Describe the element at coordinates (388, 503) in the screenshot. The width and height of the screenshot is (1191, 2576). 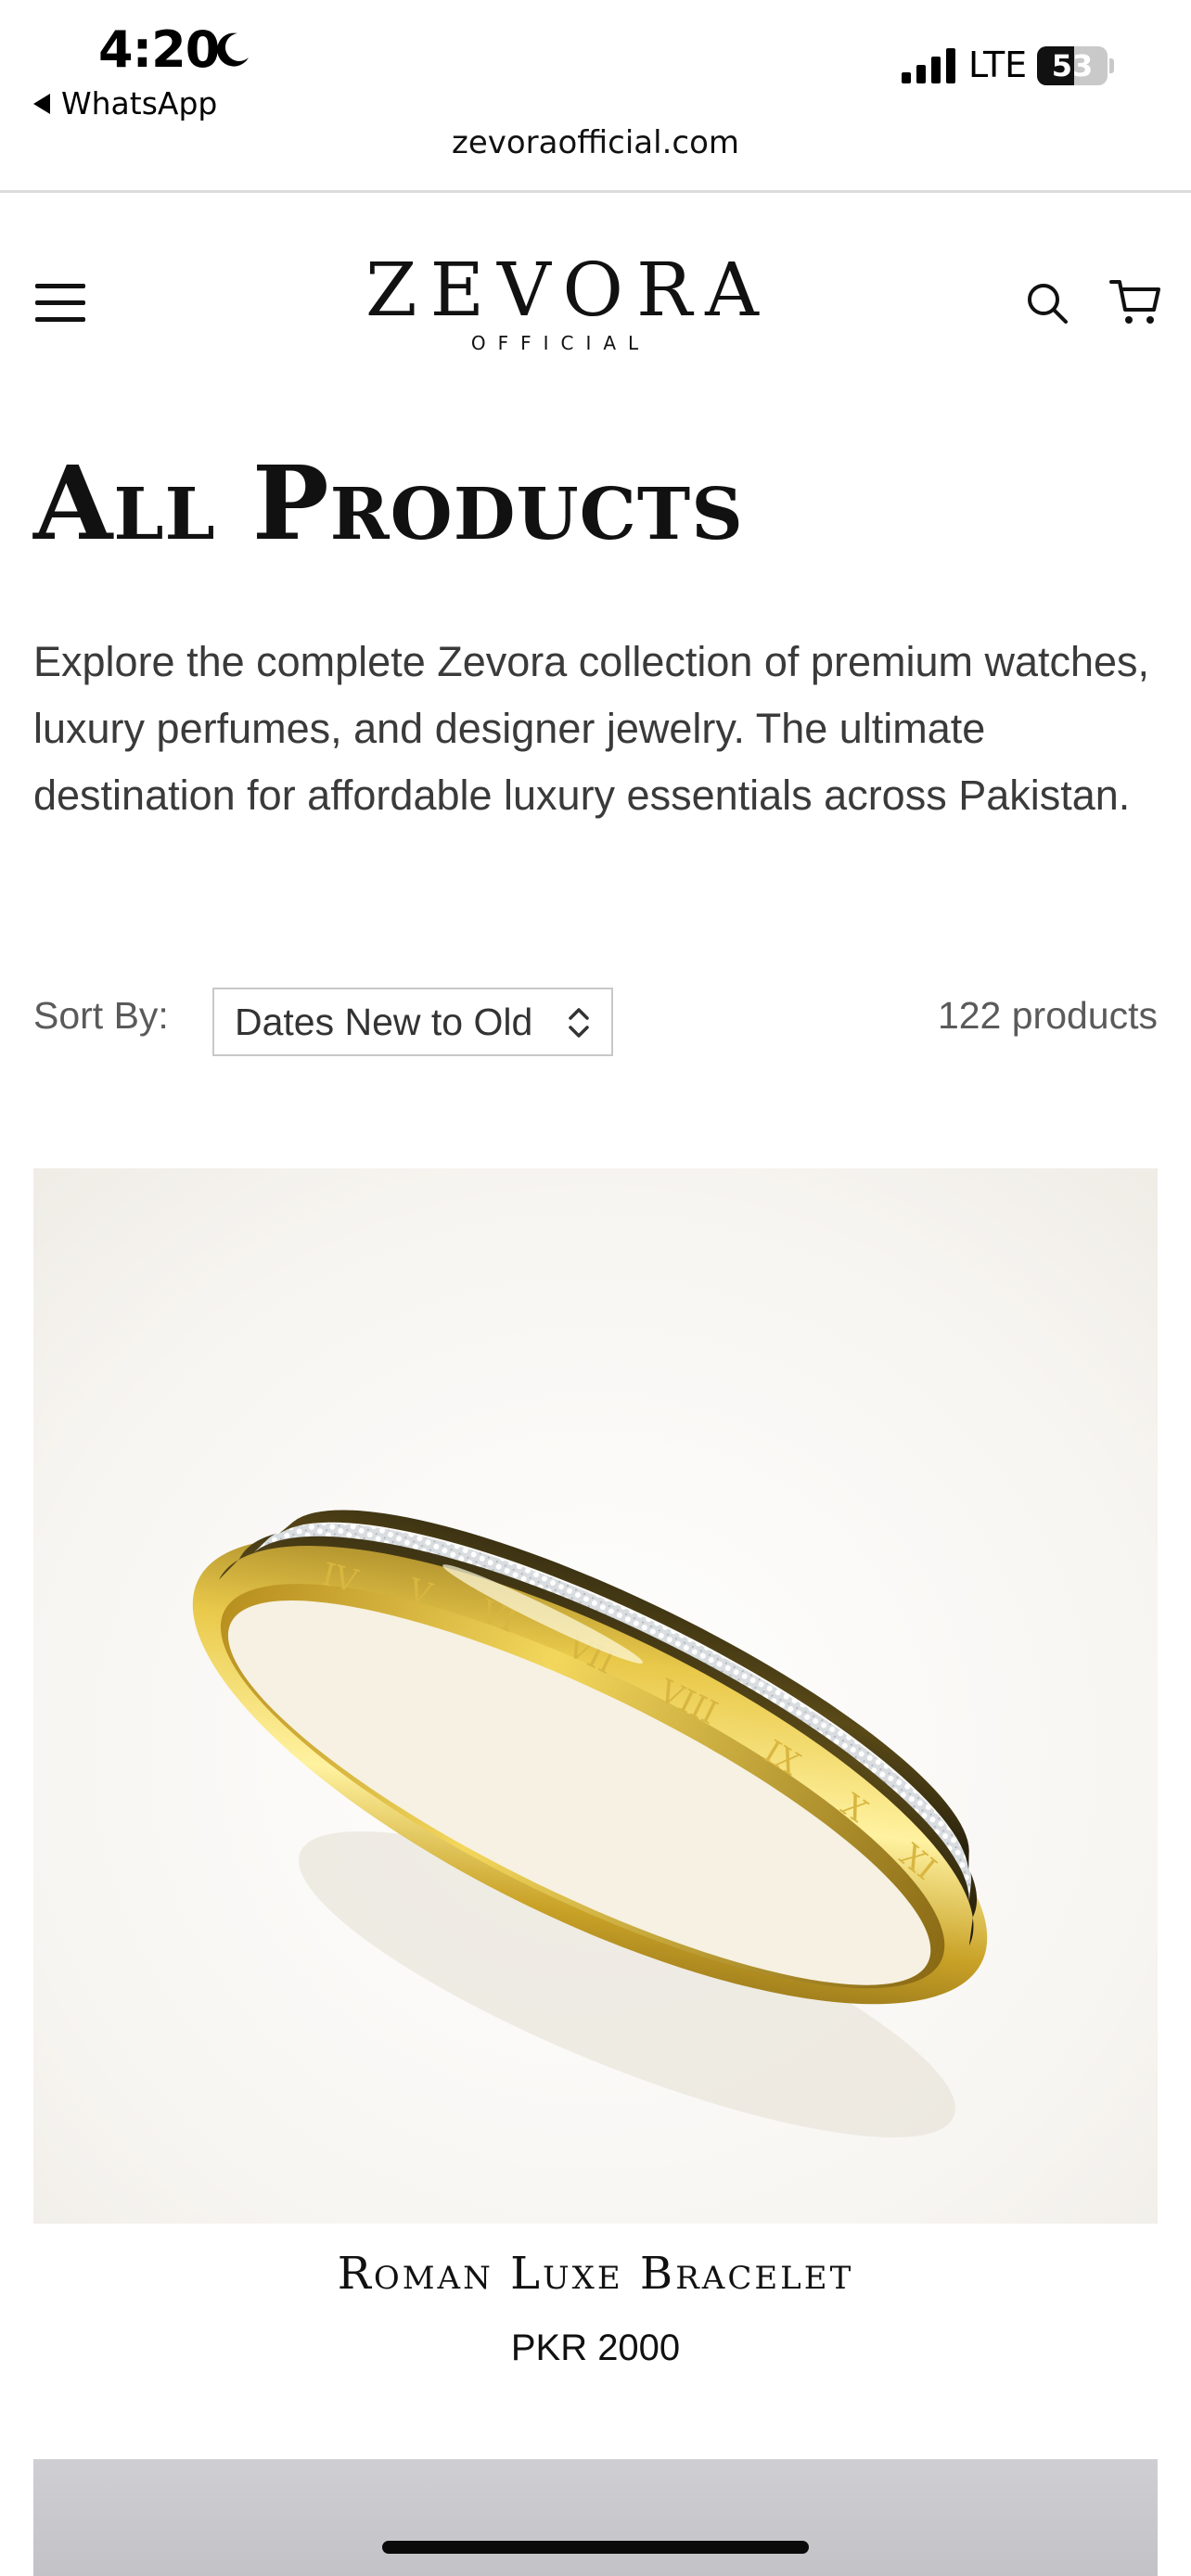
I see `page-title: All Products` at that location.